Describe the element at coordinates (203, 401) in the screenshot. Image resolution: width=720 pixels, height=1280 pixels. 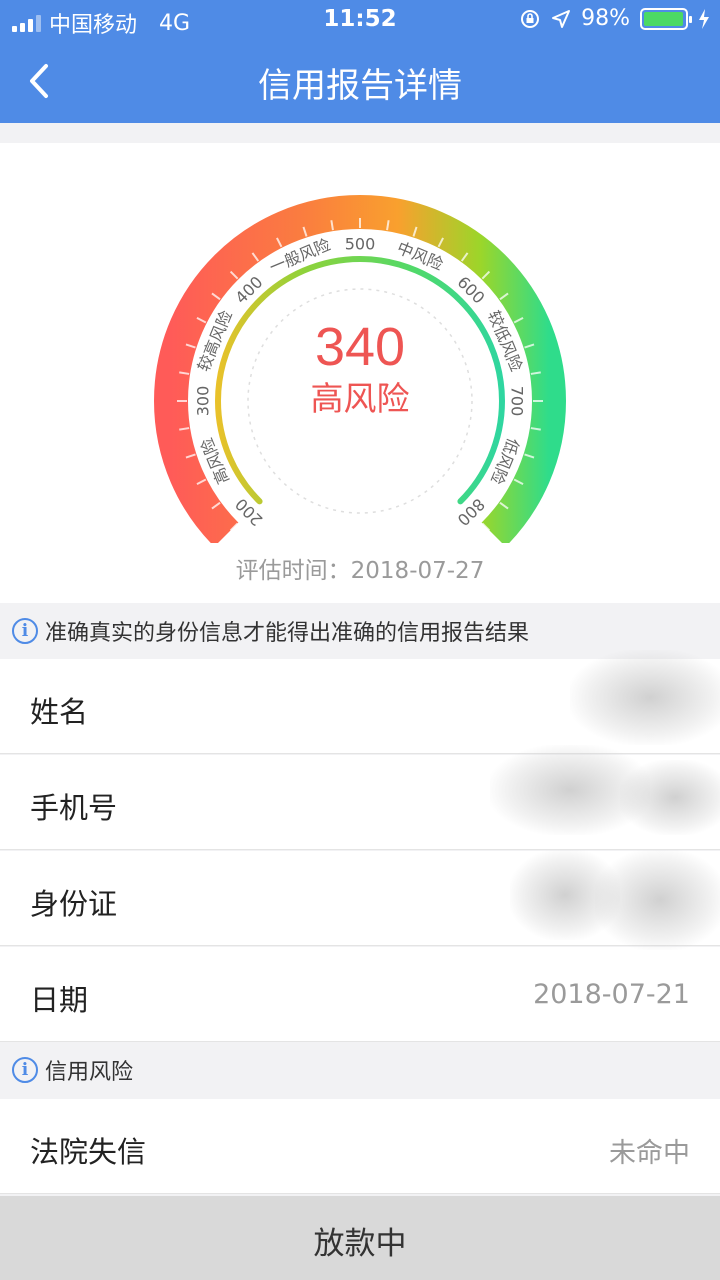
I see `gauge-tick-label: 300` at that location.